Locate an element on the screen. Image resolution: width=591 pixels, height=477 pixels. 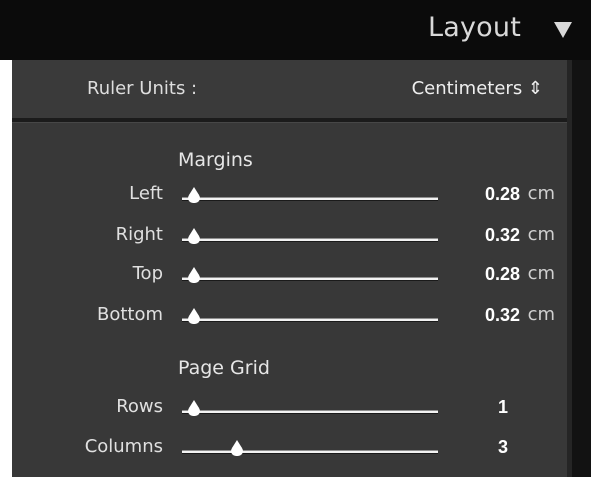
columns-value: 3 is located at coordinates (503, 447).